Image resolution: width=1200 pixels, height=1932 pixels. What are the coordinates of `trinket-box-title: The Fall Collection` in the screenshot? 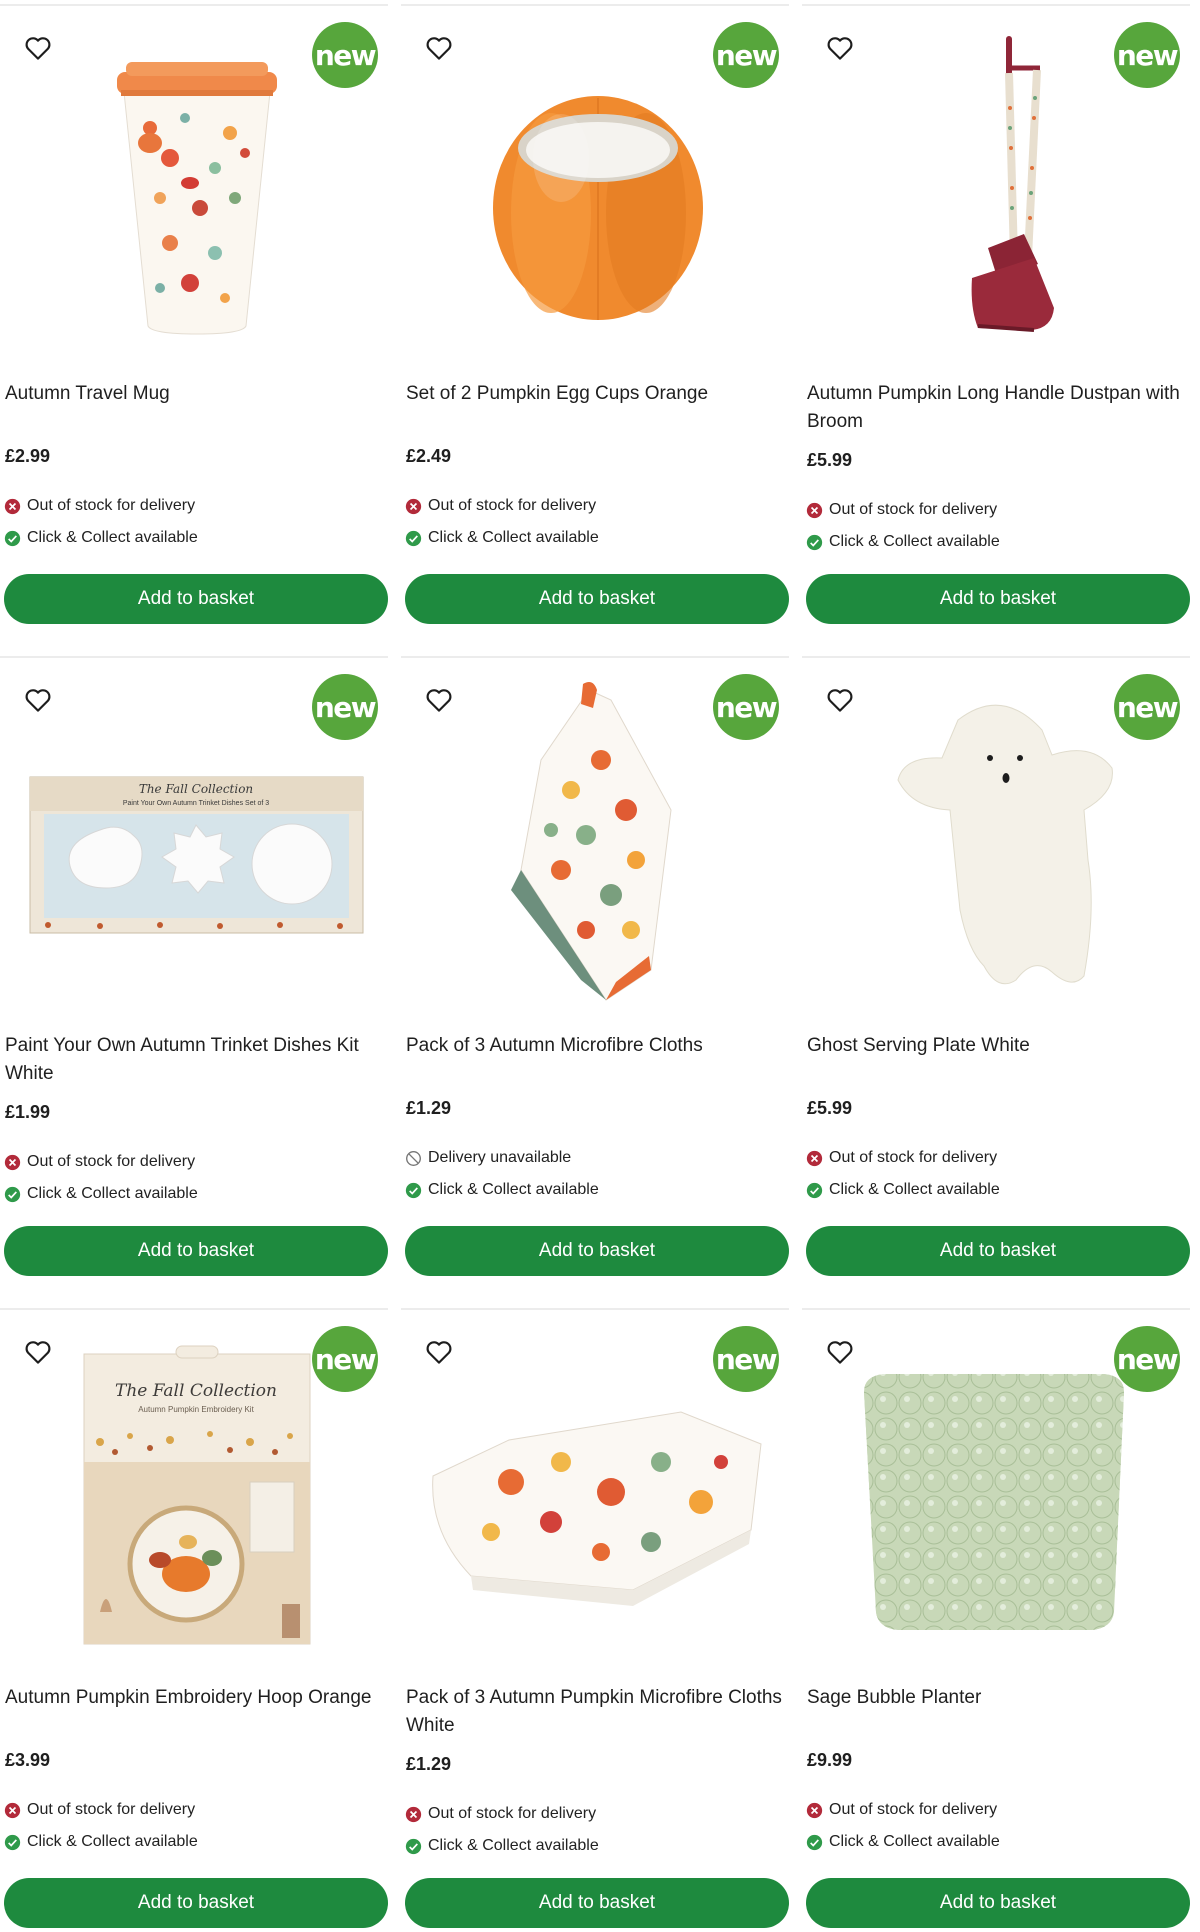 It's located at (196, 789).